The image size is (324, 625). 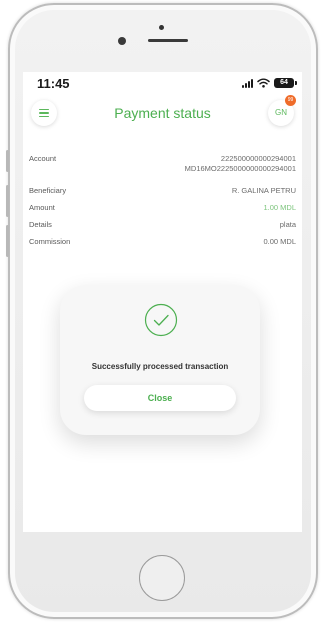 What do you see at coordinates (162, 194) in the screenshot?
I see `detail-row-beneficiary: Beneficiary R. GALINA PETRU` at bounding box center [162, 194].